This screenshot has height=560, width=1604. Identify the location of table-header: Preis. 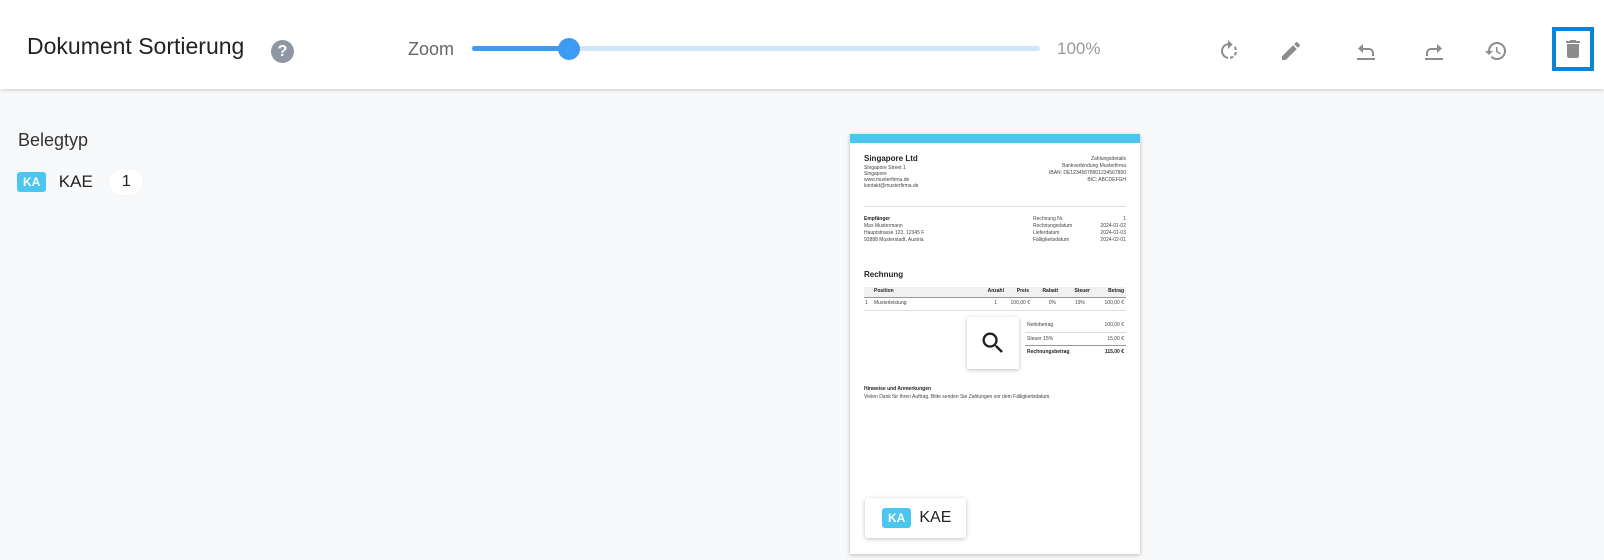
(1022, 291).